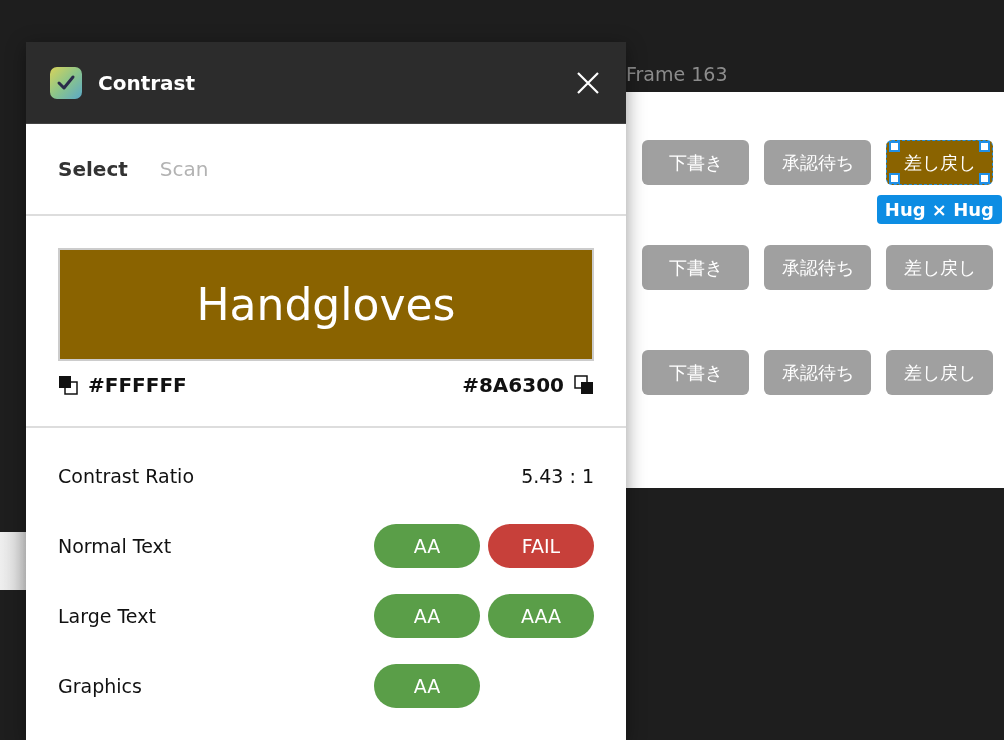  What do you see at coordinates (557, 476) in the screenshot?
I see `ratio-value: 5.43 : 1` at bounding box center [557, 476].